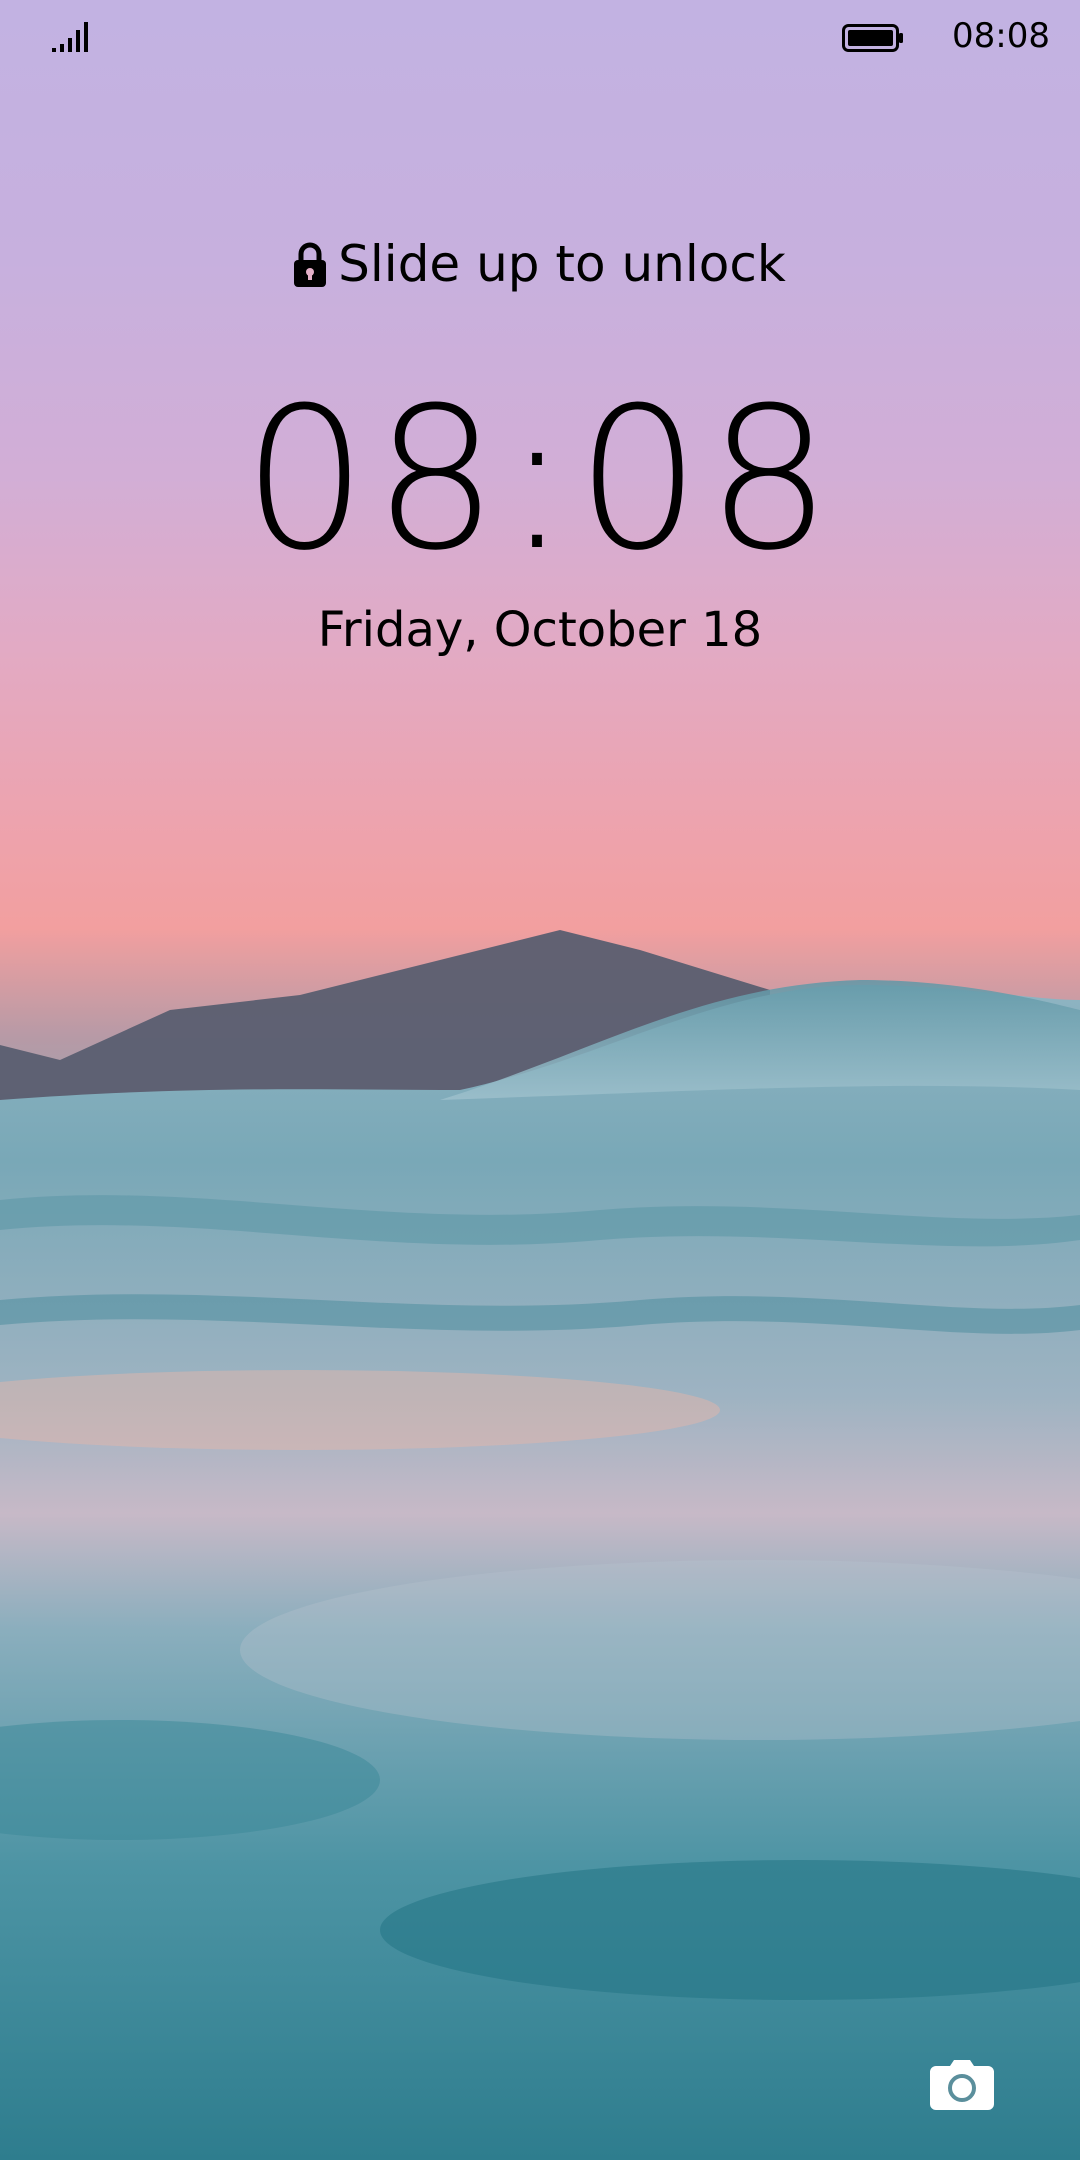 The image size is (1080, 2160). What do you see at coordinates (70, 37) in the screenshot?
I see `signal-strength-icon` at bounding box center [70, 37].